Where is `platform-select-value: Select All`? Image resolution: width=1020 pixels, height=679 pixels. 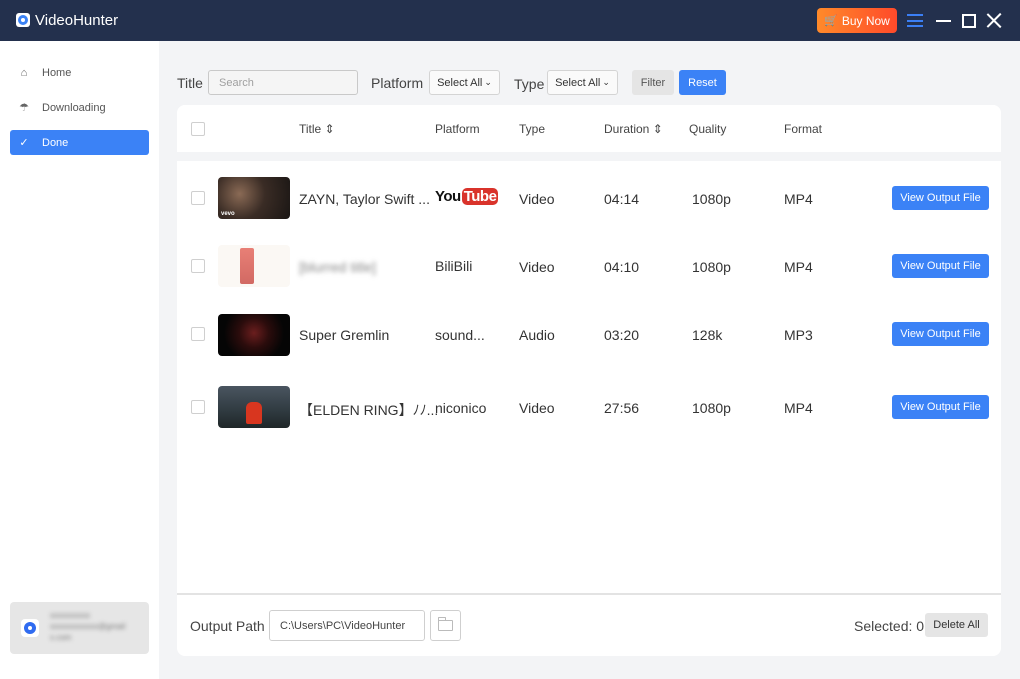
platform-select-value: Select All is located at coordinates (460, 82).